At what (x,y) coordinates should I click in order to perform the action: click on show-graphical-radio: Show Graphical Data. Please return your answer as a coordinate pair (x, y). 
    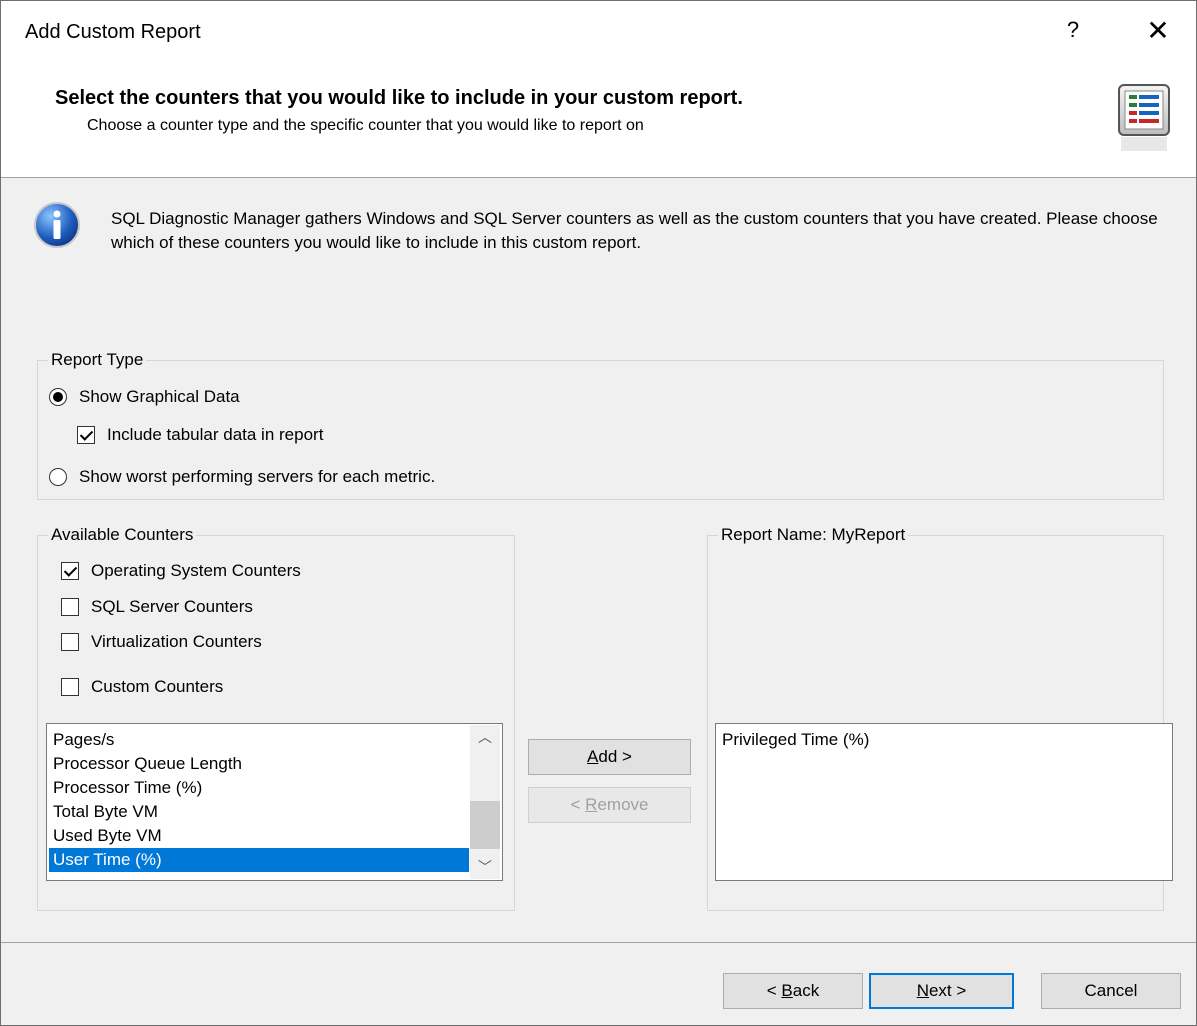
    Looking at the image, I should click on (144, 397).